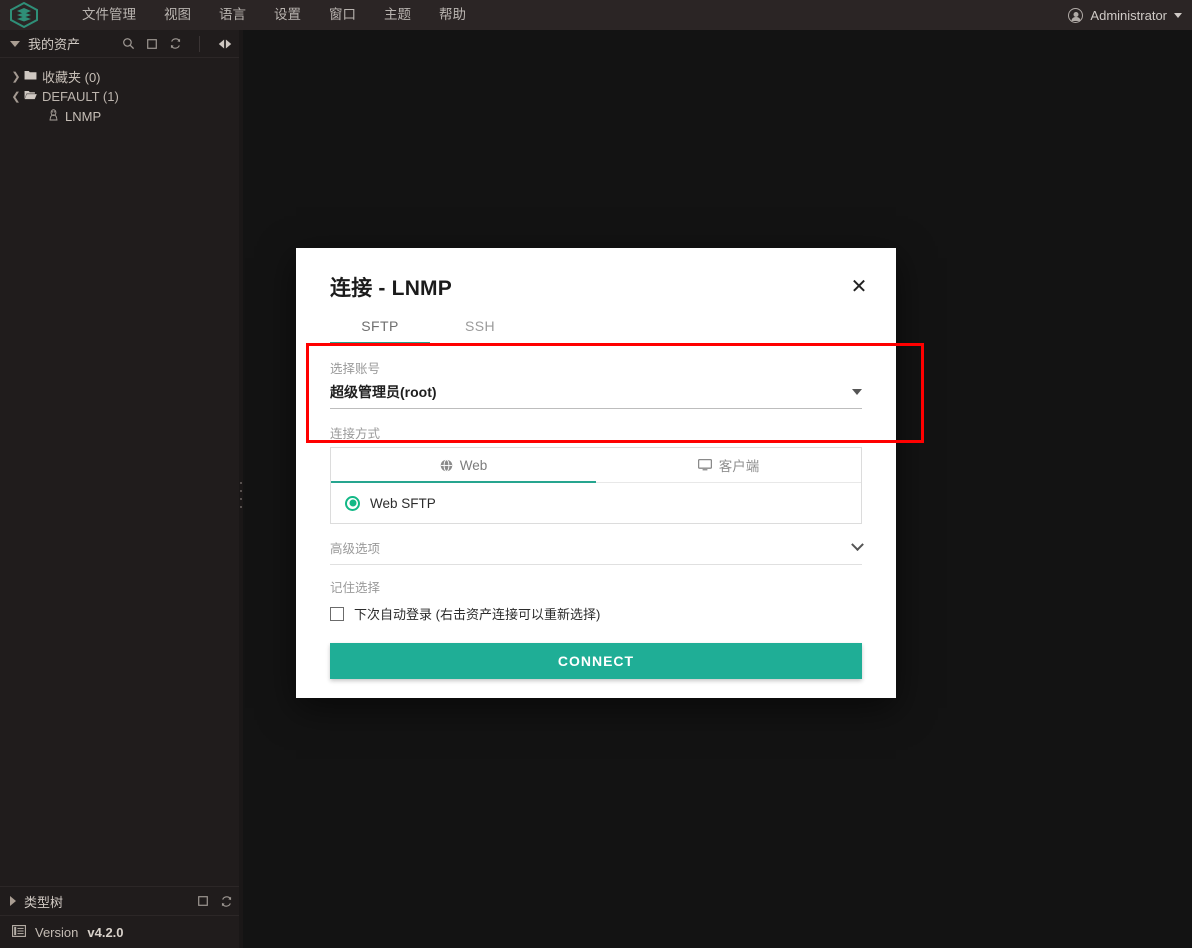 The width and height of the screenshot is (1192, 948). What do you see at coordinates (352, 503) in the screenshot?
I see `radio-selected-icon` at bounding box center [352, 503].